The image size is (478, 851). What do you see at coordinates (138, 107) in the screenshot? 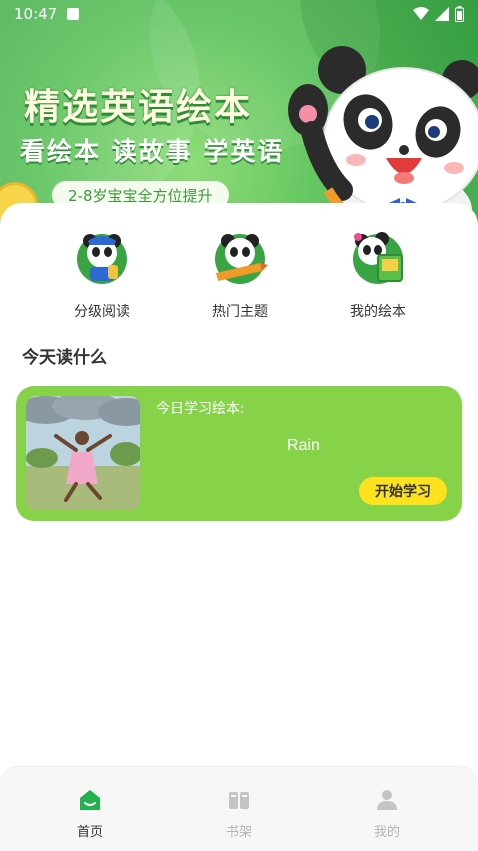
I see `banner-title: 精选英语绘本` at bounding box center [138, 107].